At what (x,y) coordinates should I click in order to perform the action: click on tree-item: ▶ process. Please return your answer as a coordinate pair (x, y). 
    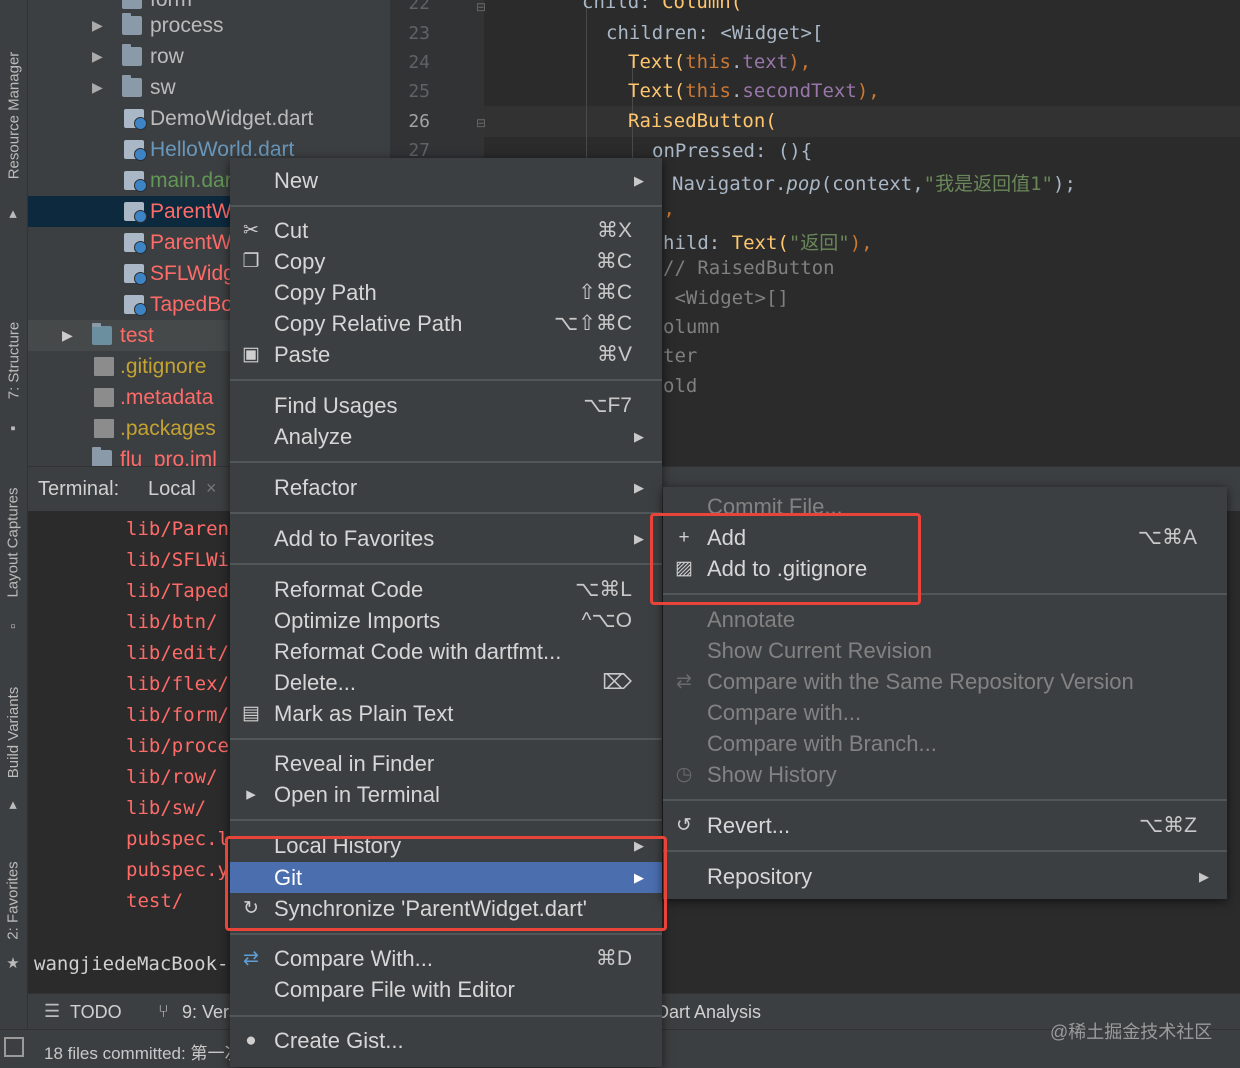
    Looking at the image, I should click on (209, 25).